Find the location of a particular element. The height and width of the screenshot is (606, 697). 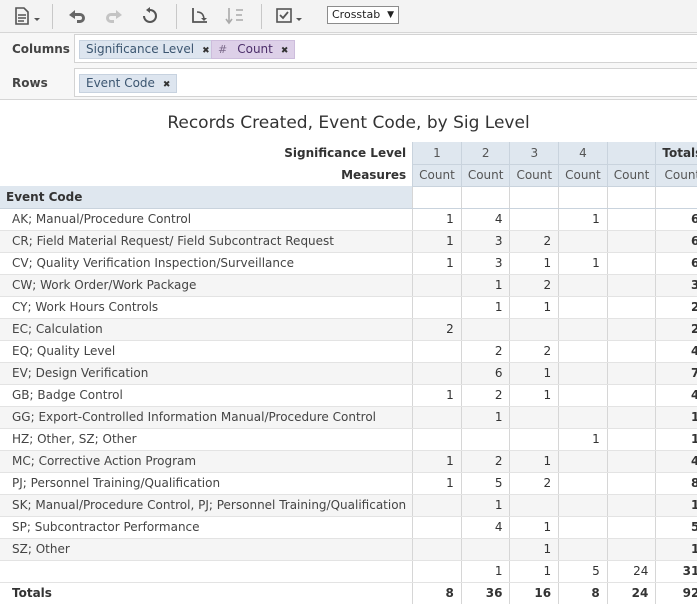

table-row: EV; Design Verification 61 7 is located at coordinates (348, 373).